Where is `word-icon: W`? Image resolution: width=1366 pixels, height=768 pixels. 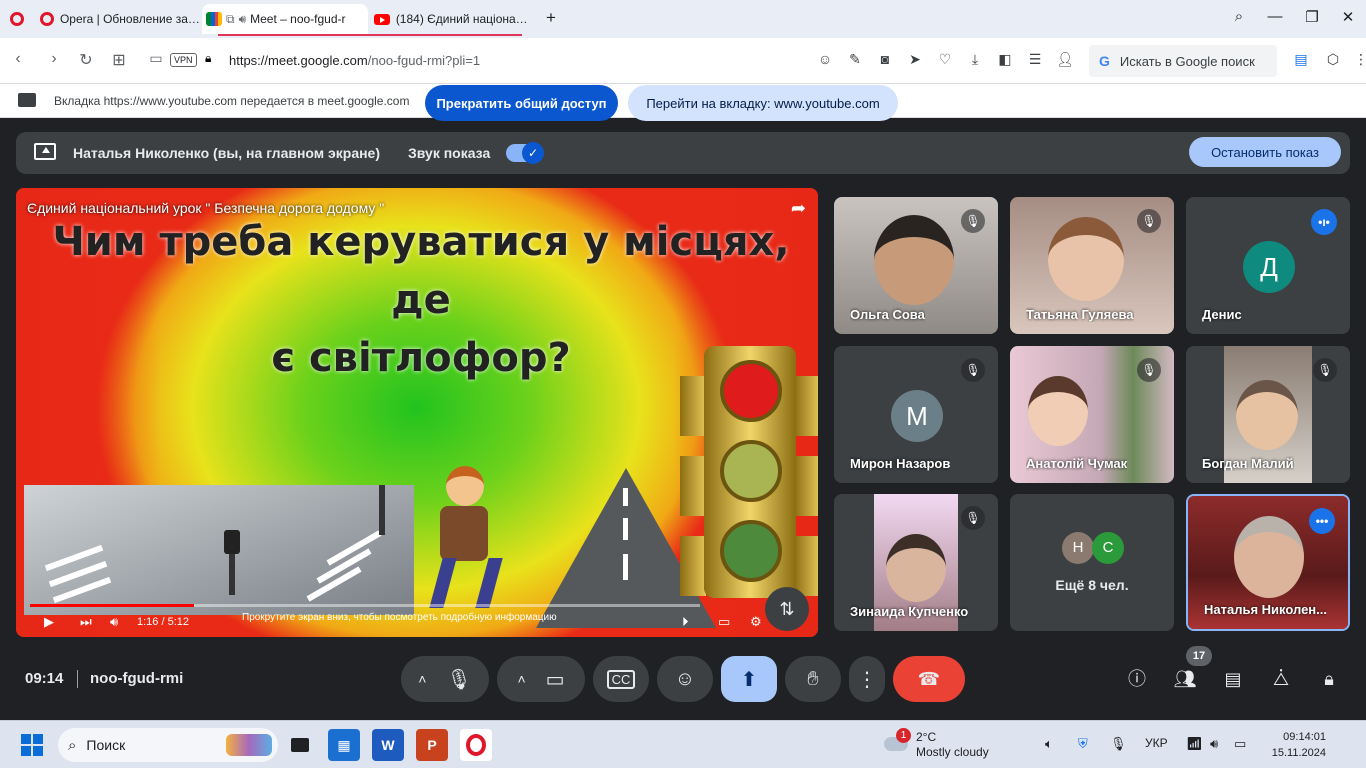
word-icon: W is located at coordinates (388, 745).